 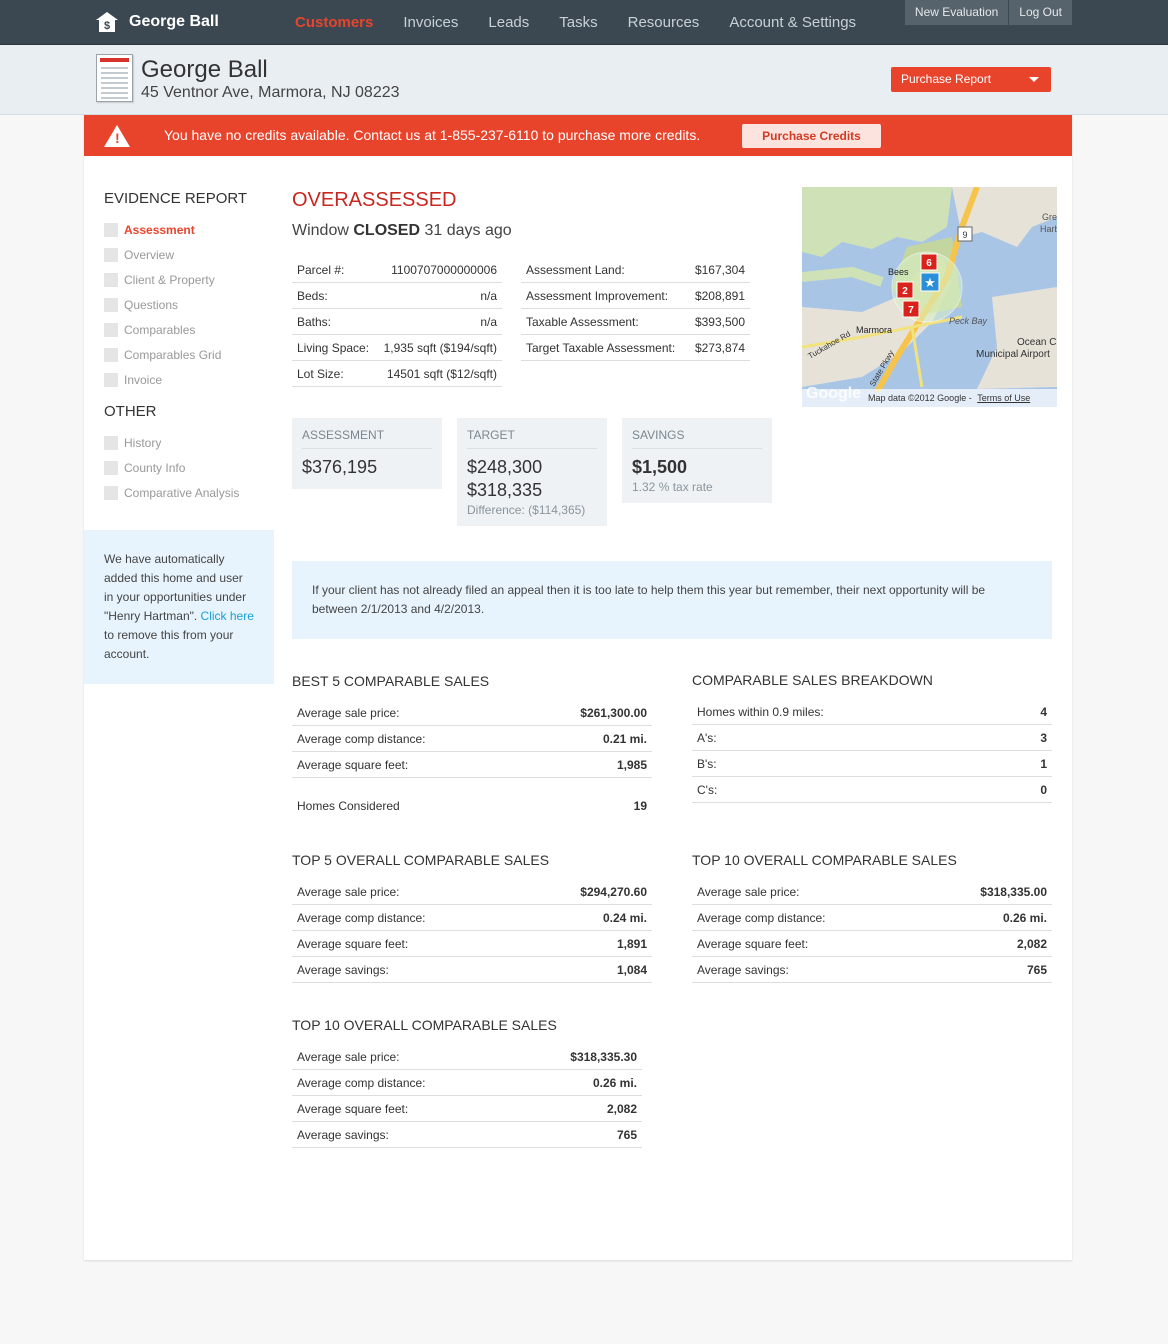 I want to click on nav-resources: Resources, so click(x=664, y=22).